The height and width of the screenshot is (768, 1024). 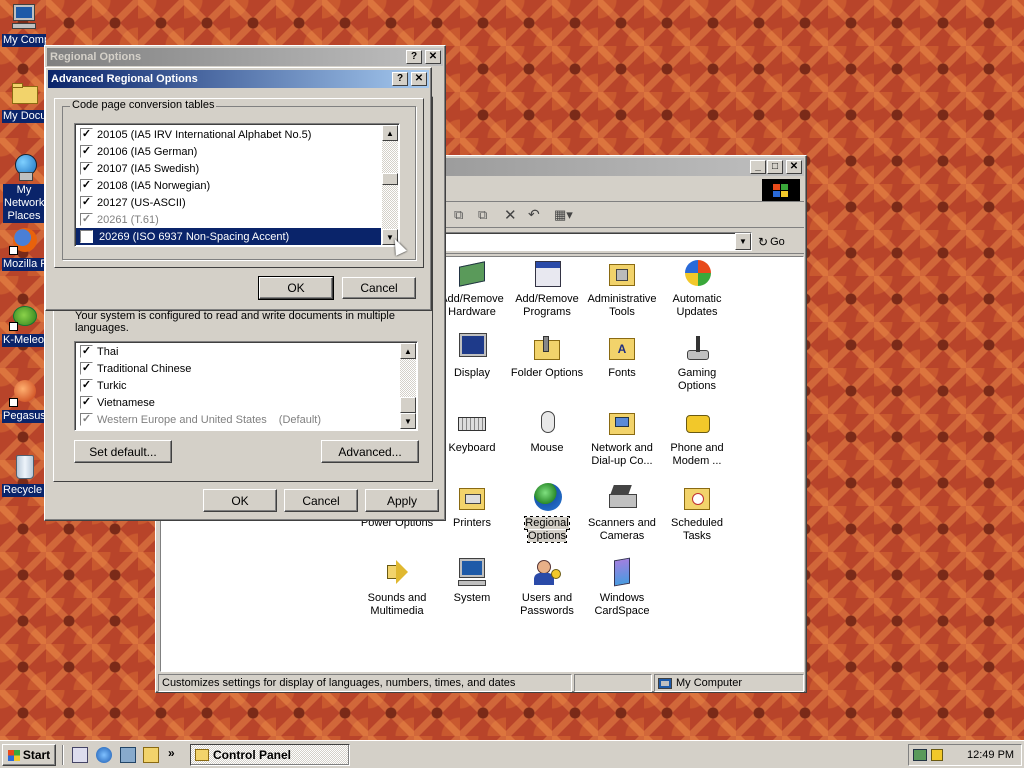 I want to click on code-page-item-selected: ✓ 20269 (ISO 6937 Non-Spacing Accent), so click(x=228, y=236).